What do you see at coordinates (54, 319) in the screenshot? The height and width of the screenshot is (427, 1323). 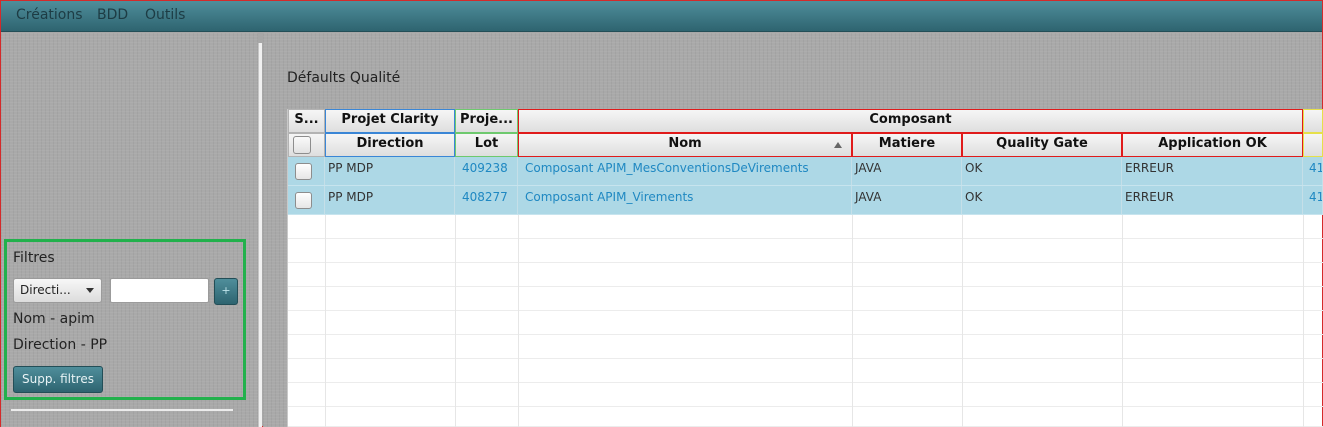 I see `active-filter-nom: Nom - apim` at bounding box center [54, 319].